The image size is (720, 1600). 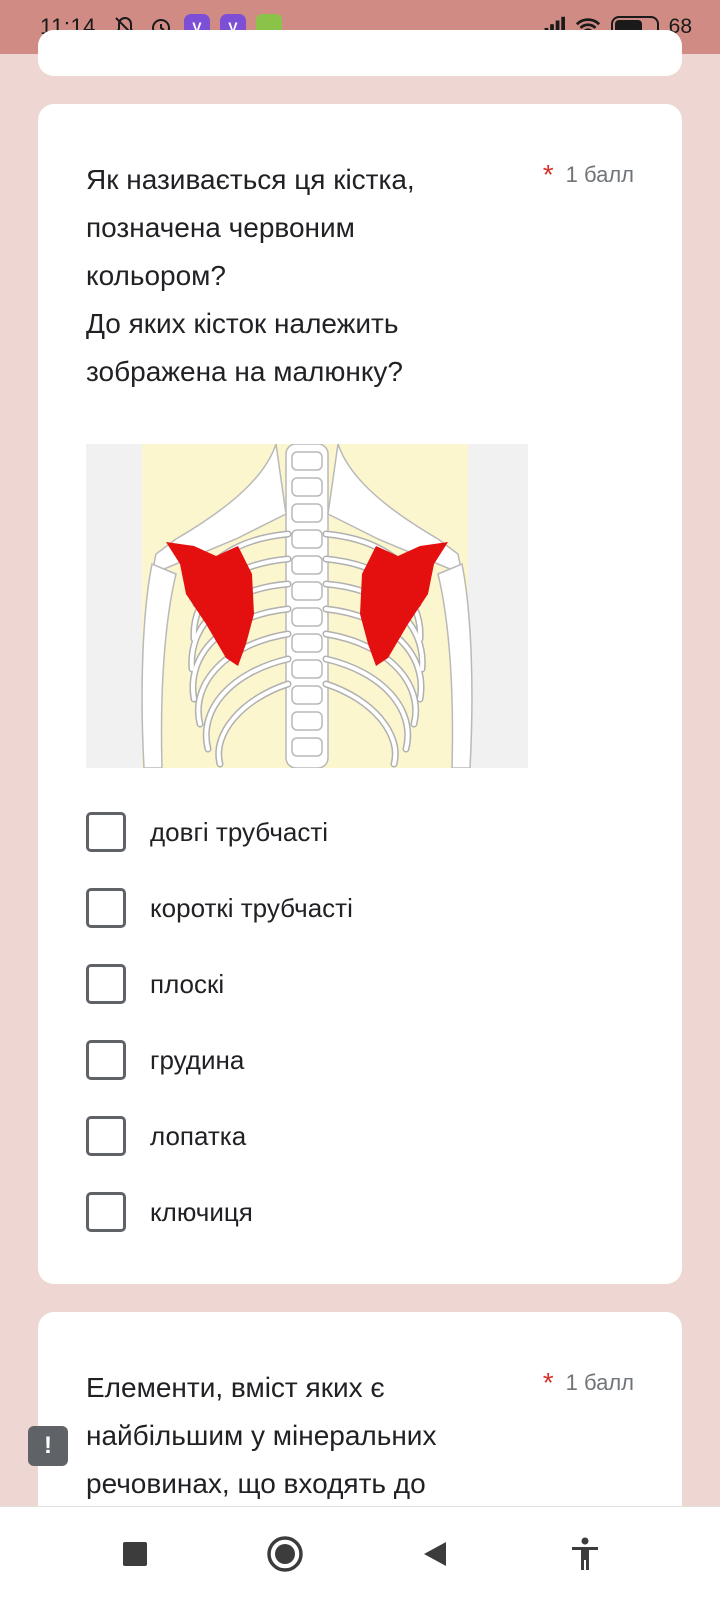 What do you see at coordinates (197, 1059) in the screenshot?
I see `option-label: грудина` at bounding box center [197, 1059].